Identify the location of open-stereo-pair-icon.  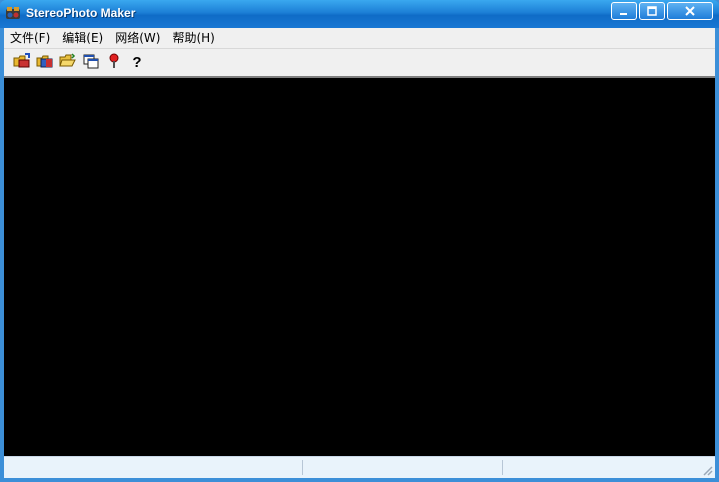
(22, 62).